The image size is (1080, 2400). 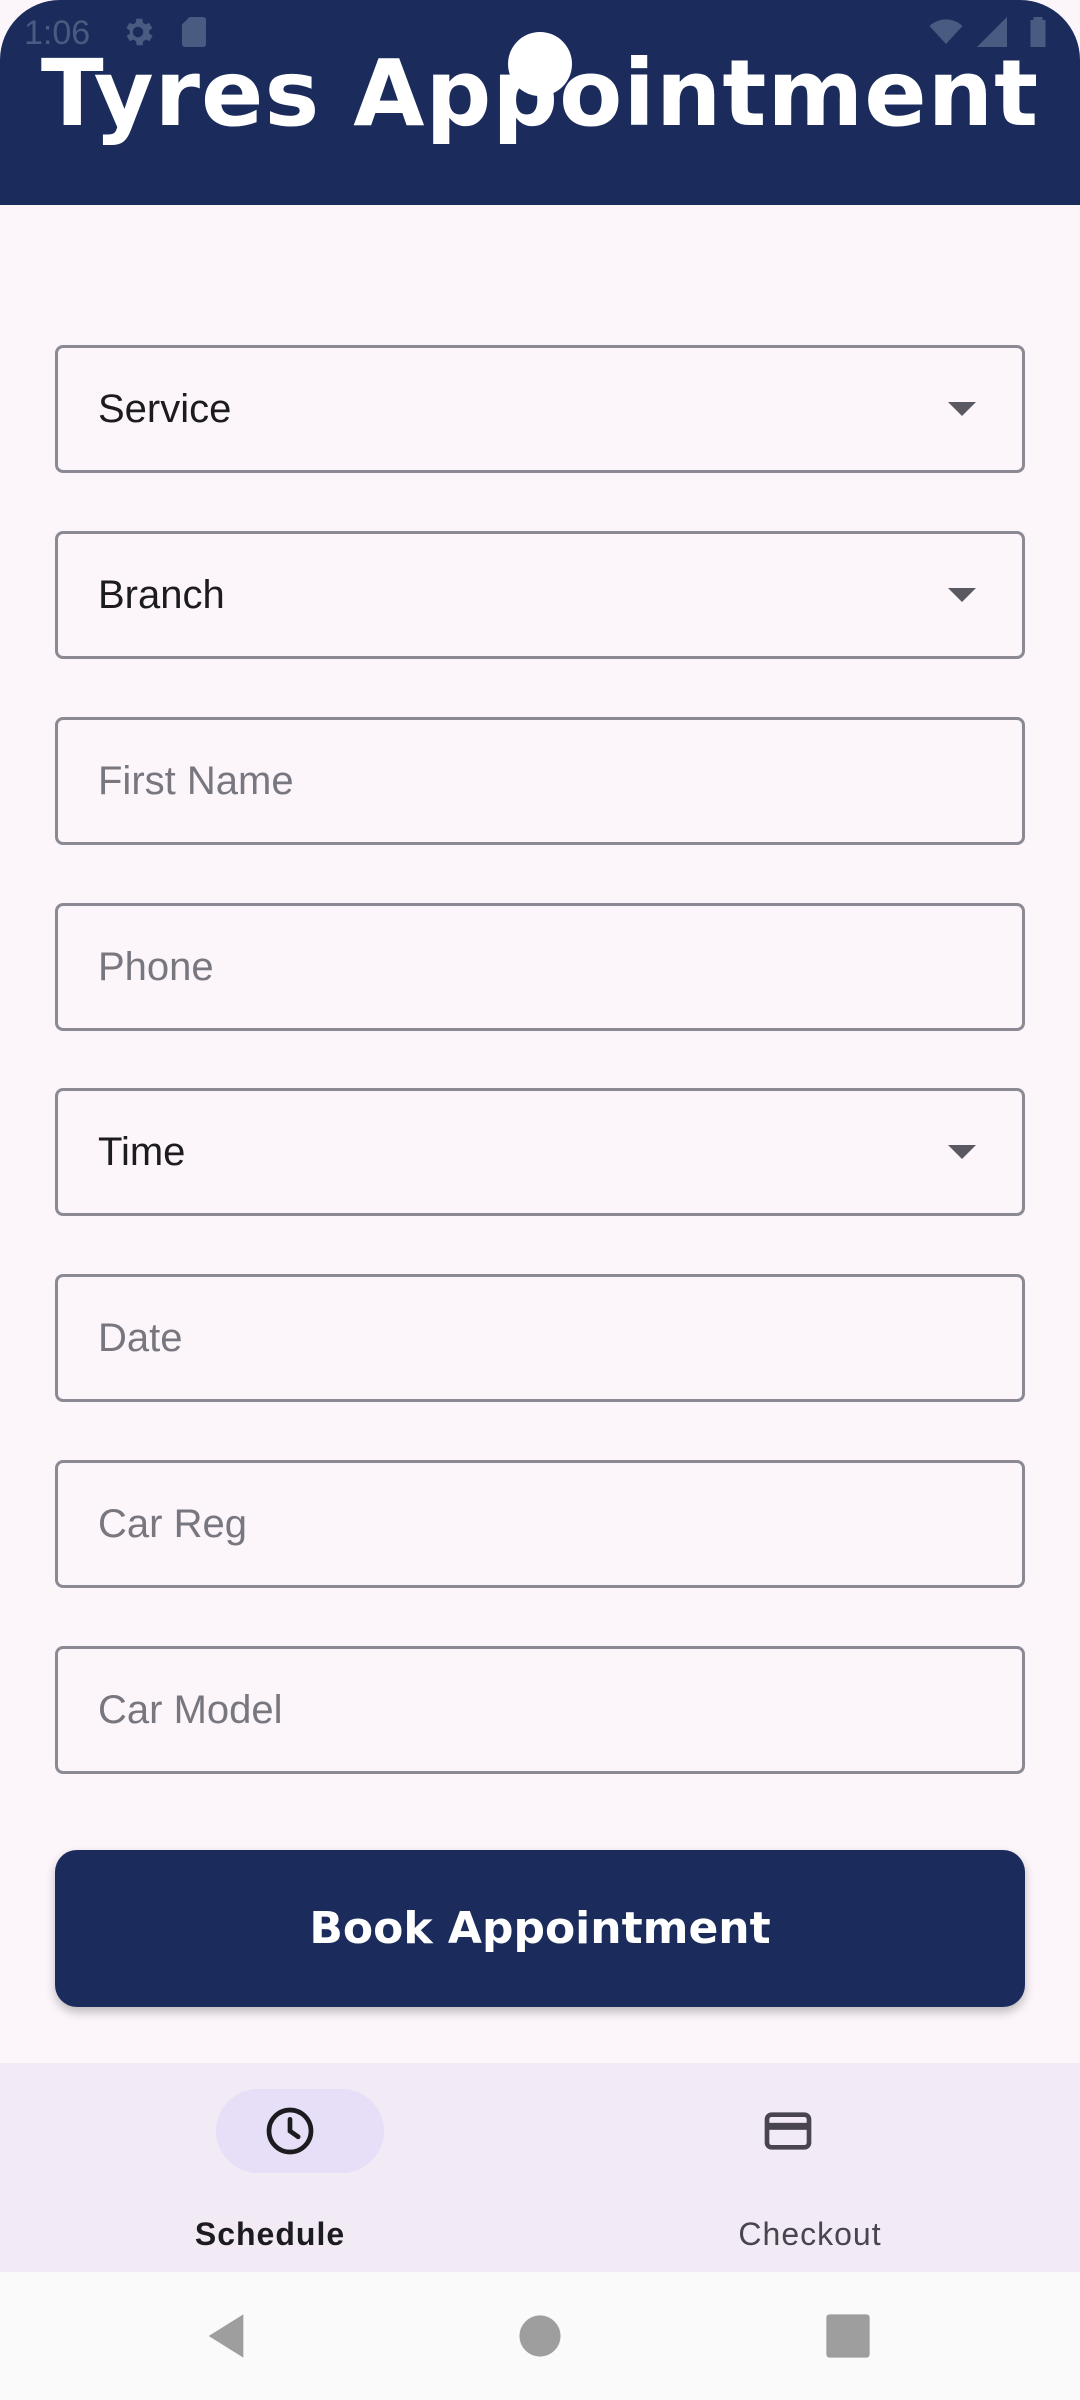 I want to click on service-dropdown: Service, so click(x=540, y=409).